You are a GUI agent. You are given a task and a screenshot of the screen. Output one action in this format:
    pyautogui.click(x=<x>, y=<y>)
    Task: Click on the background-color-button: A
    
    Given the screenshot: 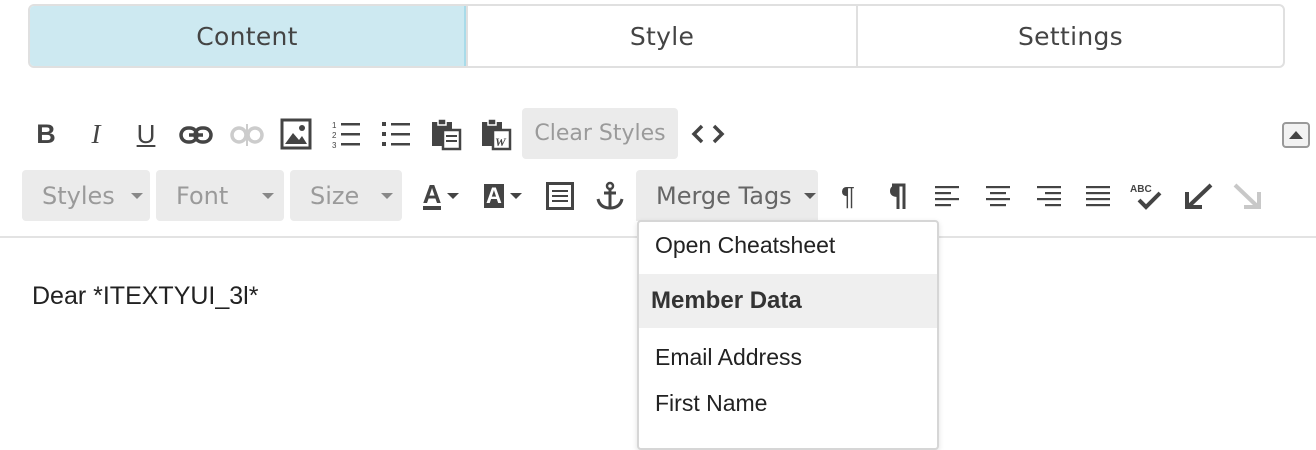 What is the action you would take?
    pyautogui.click(x=503, y=196)
    